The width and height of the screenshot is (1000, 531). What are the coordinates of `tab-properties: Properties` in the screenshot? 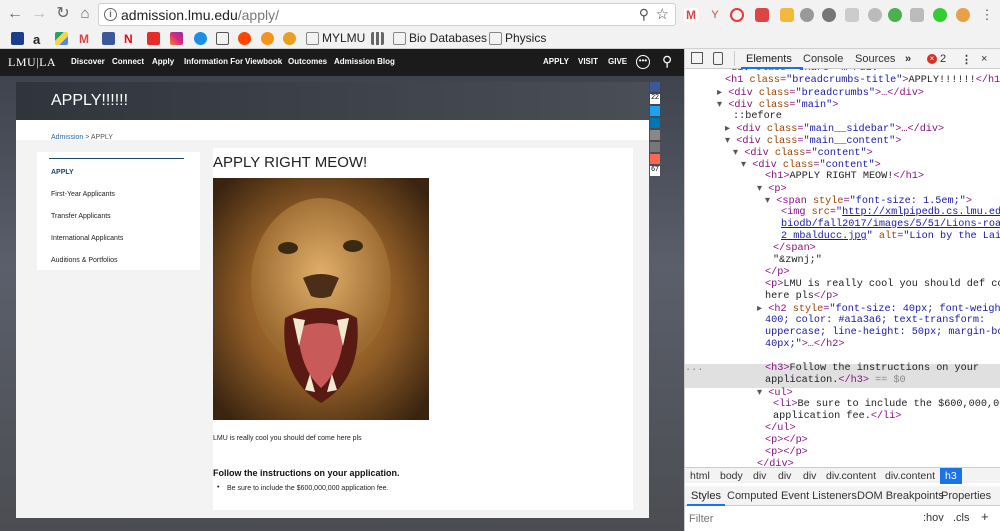 It's located at (966, 496).